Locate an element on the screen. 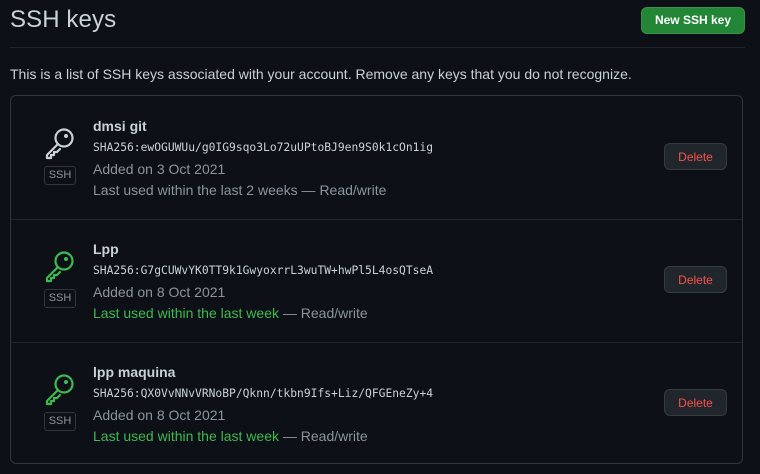  key-title: dmsi git is located at coordinates (120, 126).